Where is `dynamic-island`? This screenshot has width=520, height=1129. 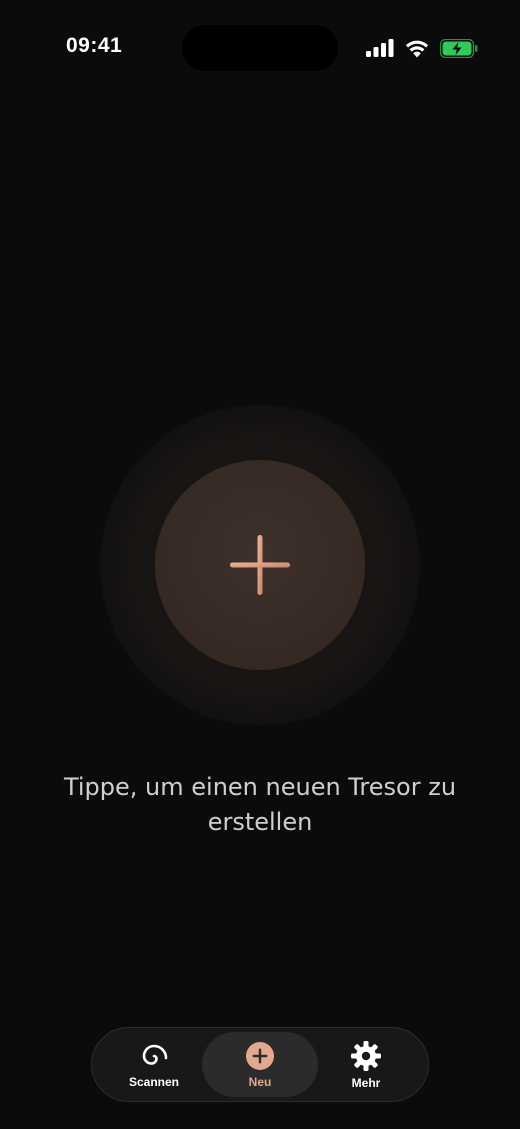 dynamic-island is located at coordinates (260, 48).